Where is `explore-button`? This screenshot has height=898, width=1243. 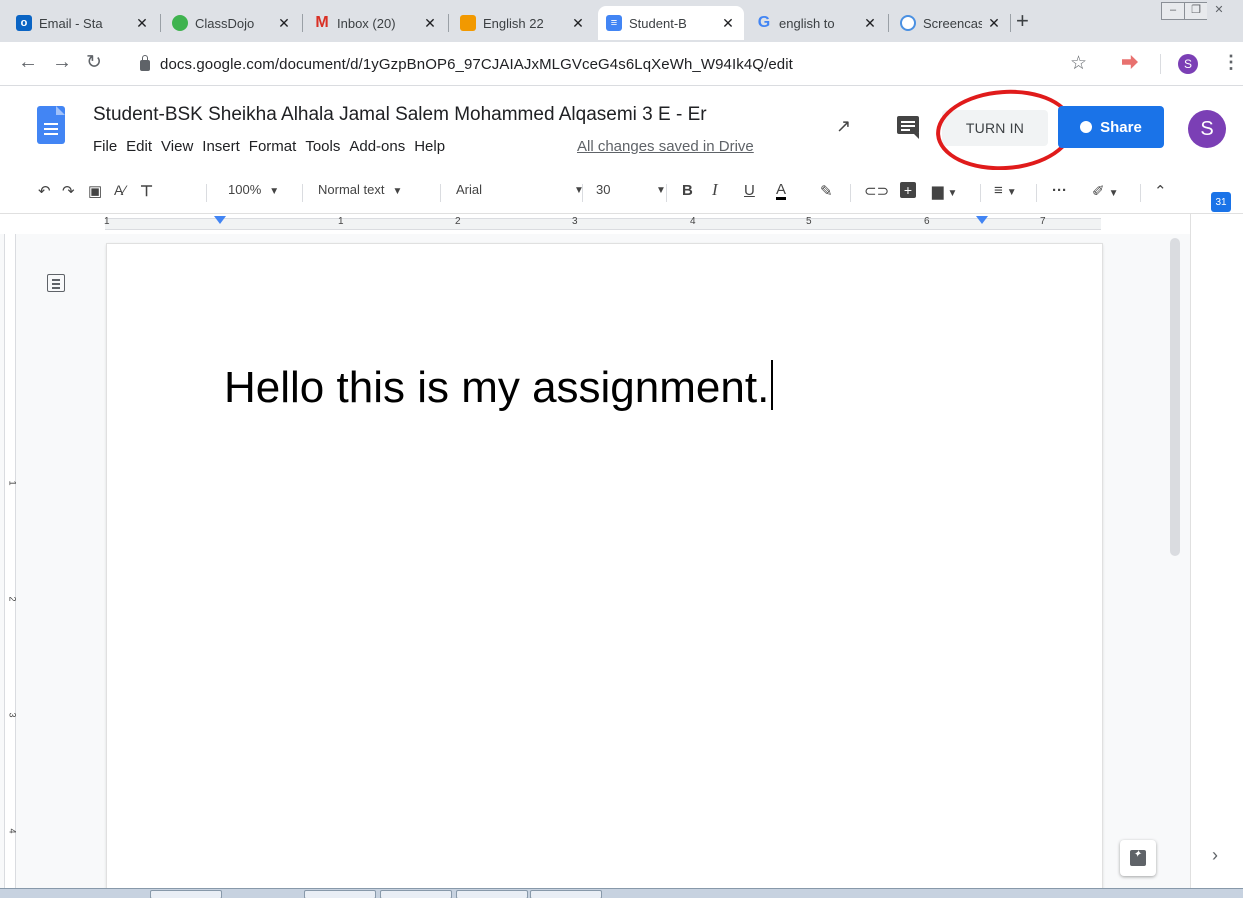
explore-button is located at coordinates (1138, 858).